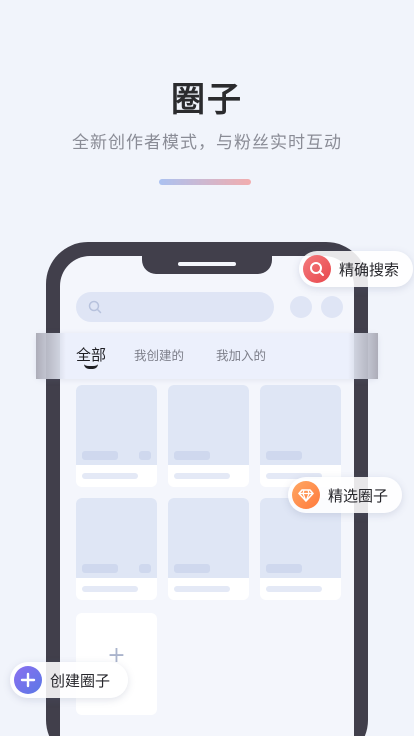  I want to click on phone-speaker, so click(207, 264).